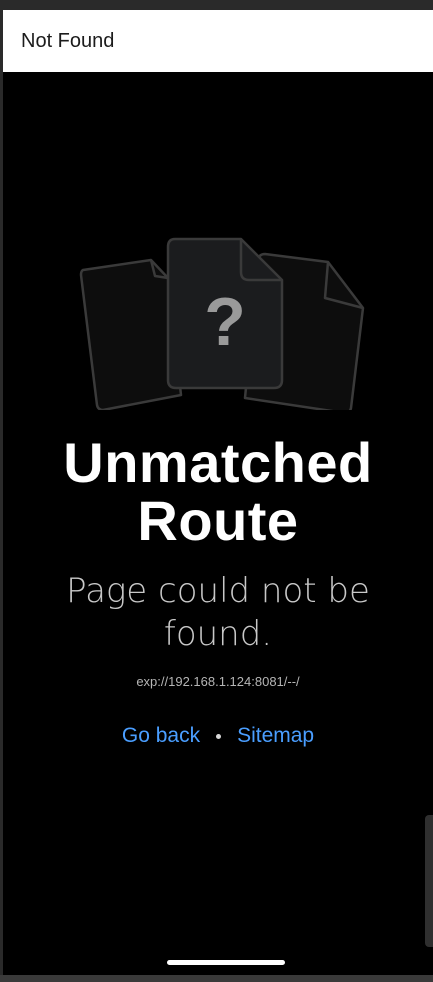 The height and width of the screenshot is (982, 433). What do you see at coordinates (68, 40) in the screenshot?
I see `header-title: Not Found` at bounding box center [68, 40].